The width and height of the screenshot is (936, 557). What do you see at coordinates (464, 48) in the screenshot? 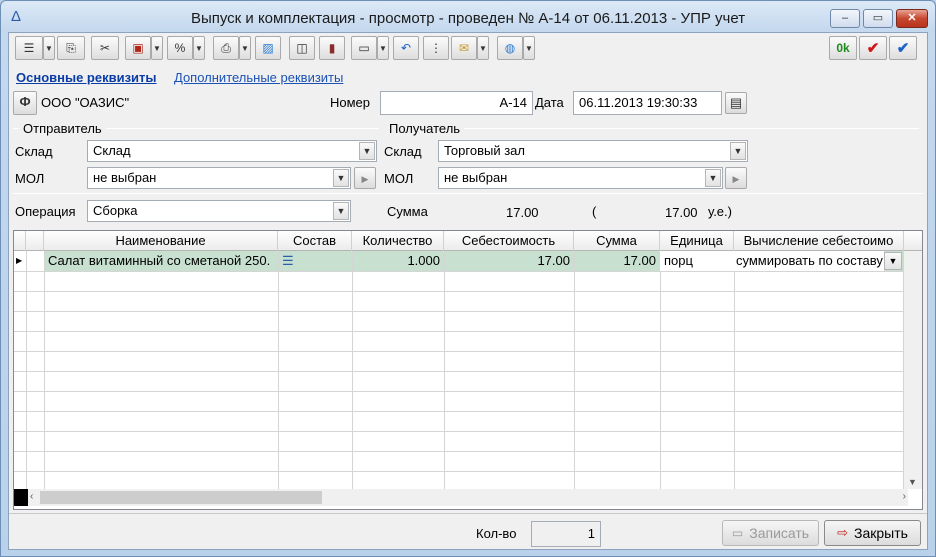
I see `envelope-button: ✉` at bounding box center [464, 48].